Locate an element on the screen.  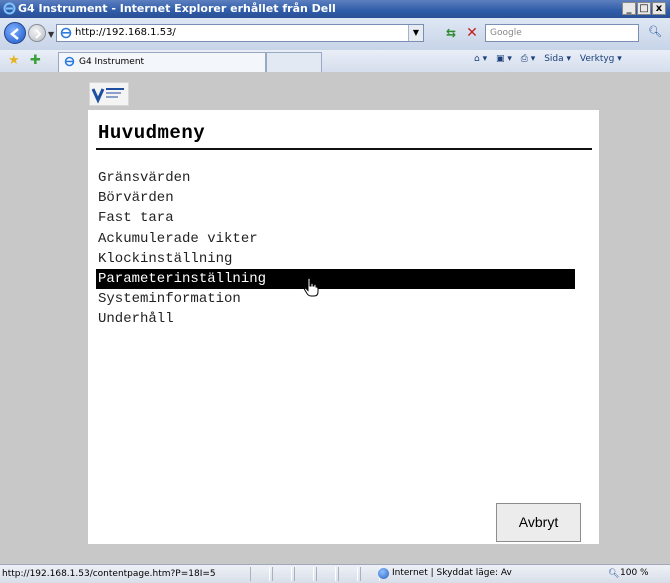
minimize-button: _ is located at coordinates (629, 8).